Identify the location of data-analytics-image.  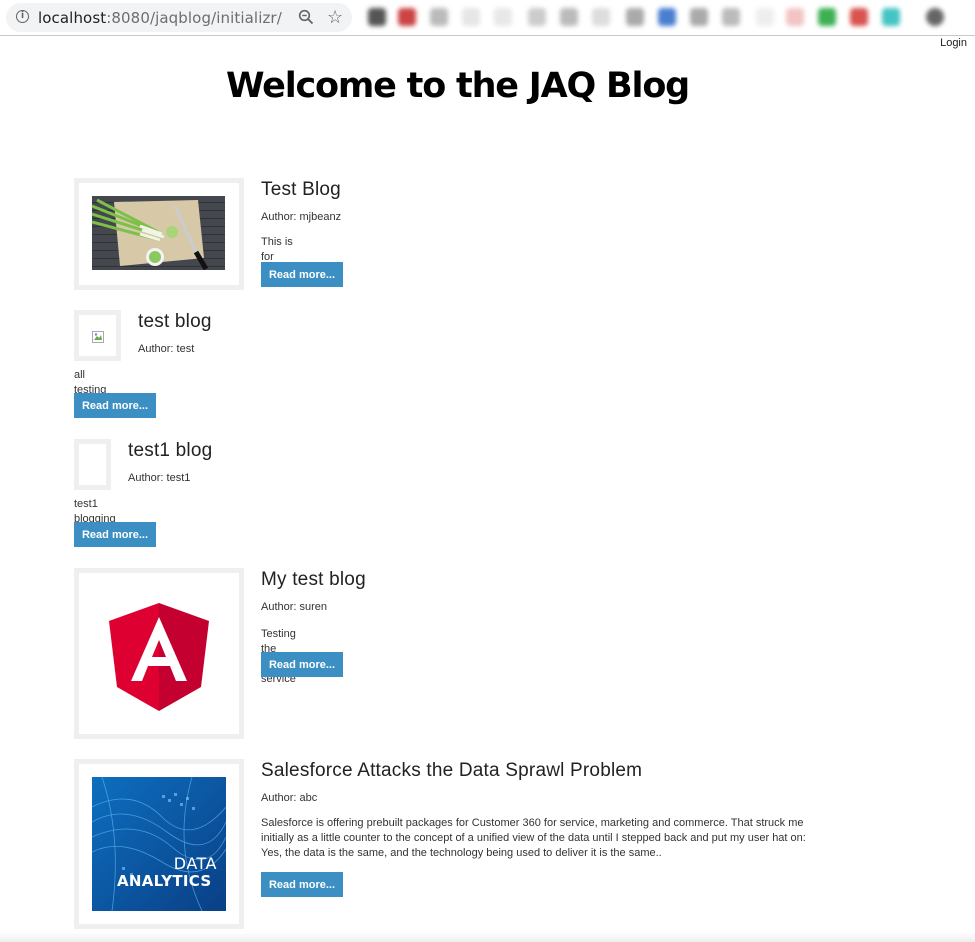
(159, 844).